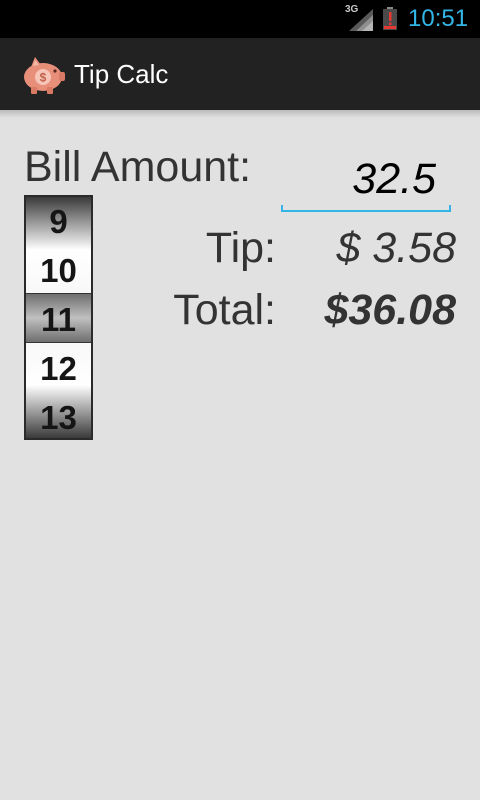 This screenshot has height=800, width=480. What do you see at coordinates (366, 179) in the screenshot?
I see `bill-amount-input` at bounding box center [366, 179].